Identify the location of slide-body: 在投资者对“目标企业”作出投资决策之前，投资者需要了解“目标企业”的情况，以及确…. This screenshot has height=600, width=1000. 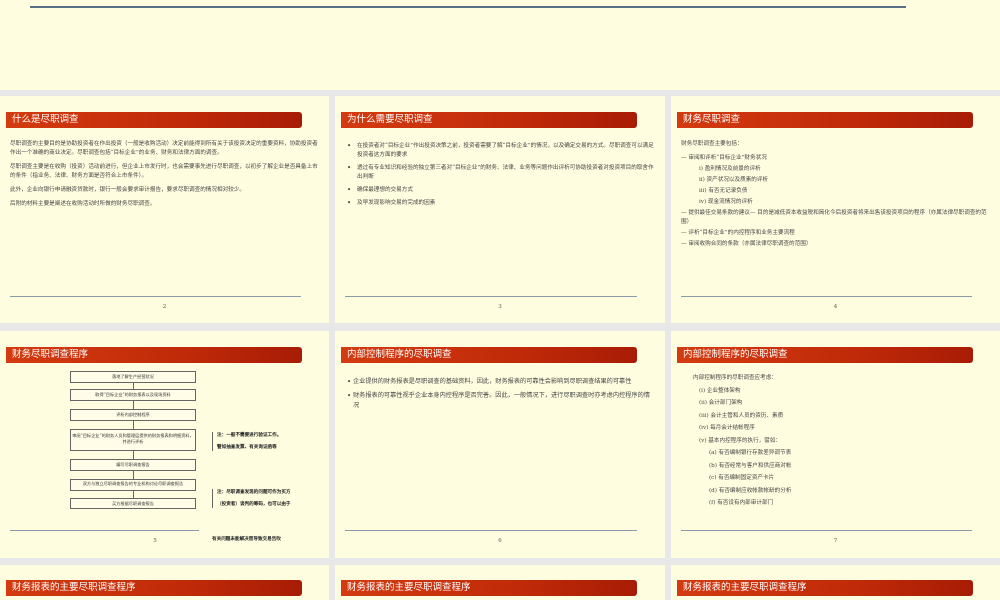
(500, 177).